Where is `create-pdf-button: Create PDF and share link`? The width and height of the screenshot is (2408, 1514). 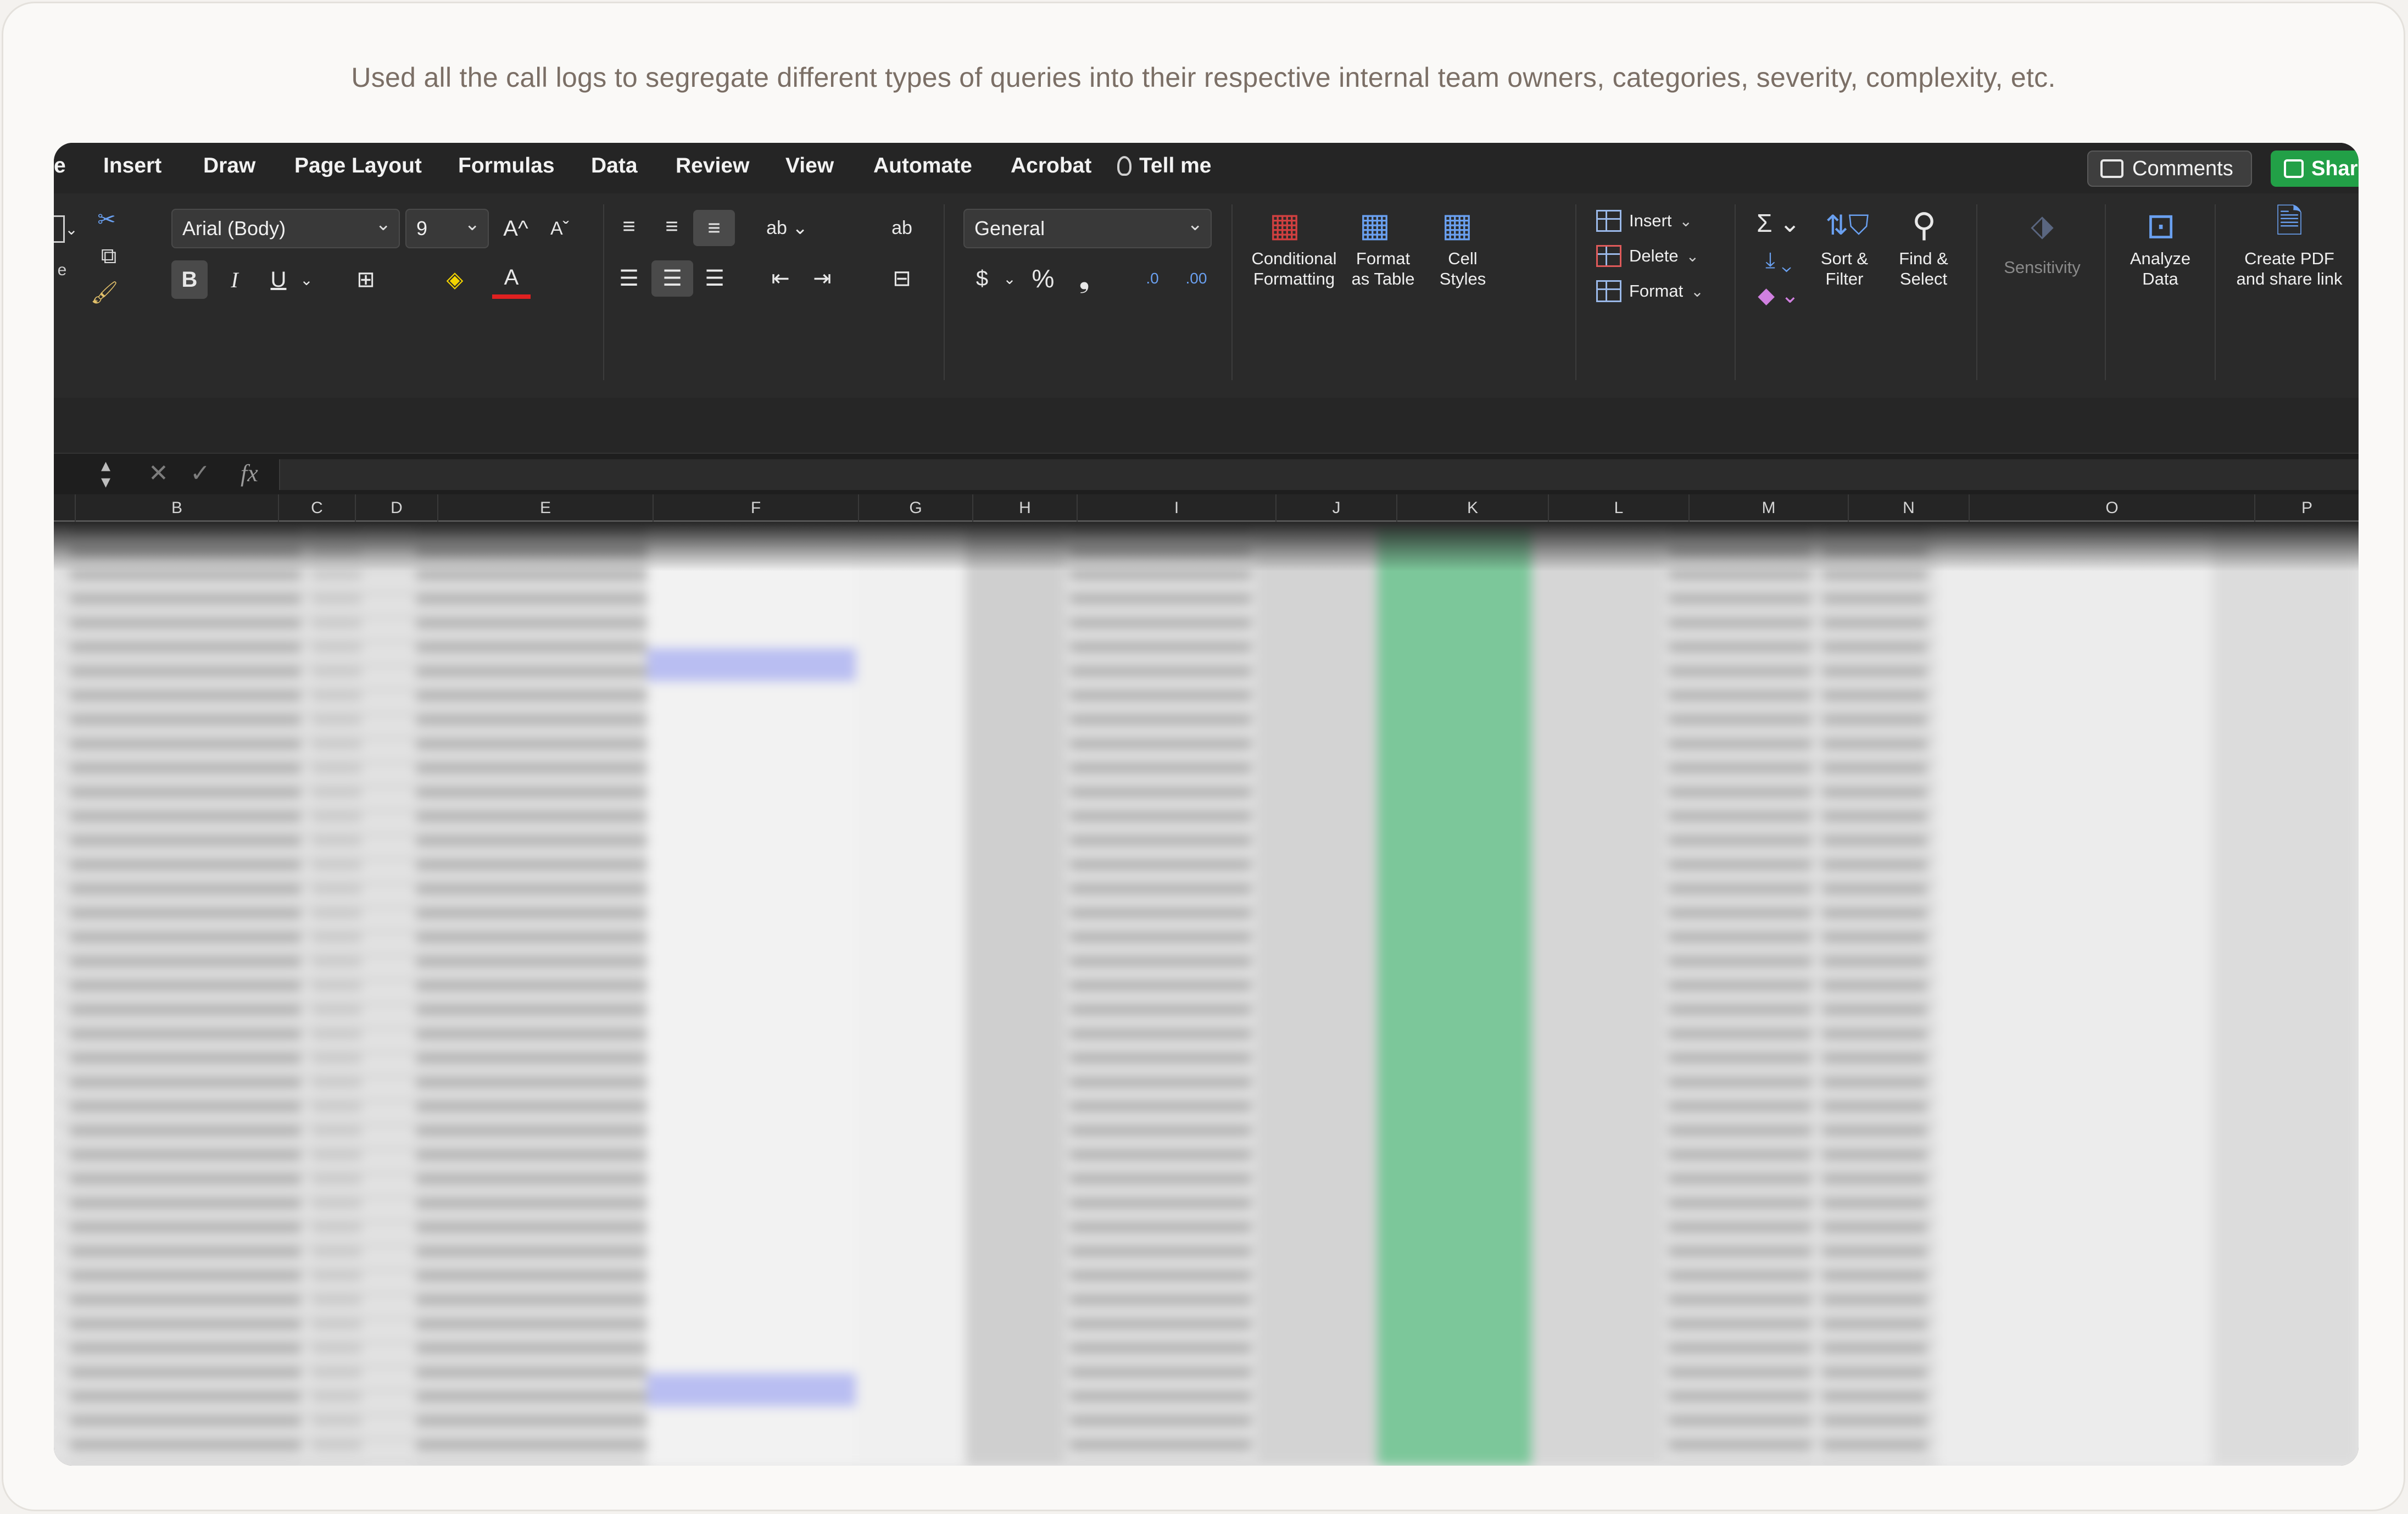
create-pdf-button: Create PDF and share link is located at coordinates (2289, 268).